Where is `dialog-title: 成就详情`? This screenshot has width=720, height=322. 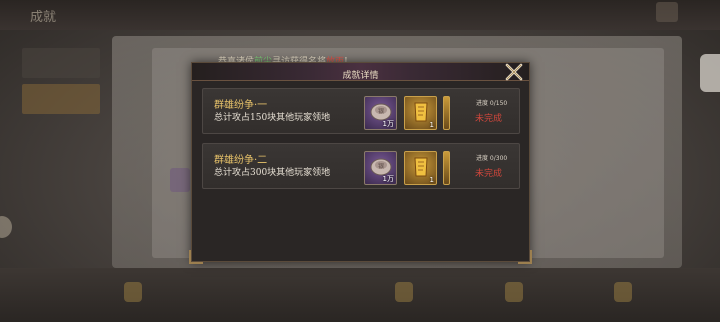
dialog-title: 成就详情 is located at coordinates (360, 76).